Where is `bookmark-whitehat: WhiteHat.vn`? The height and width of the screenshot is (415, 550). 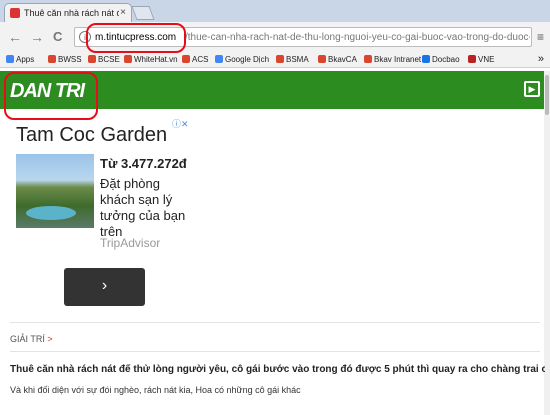 bookmark-whitehat: WhiteHat.vn is located at coordinates (151, 59).